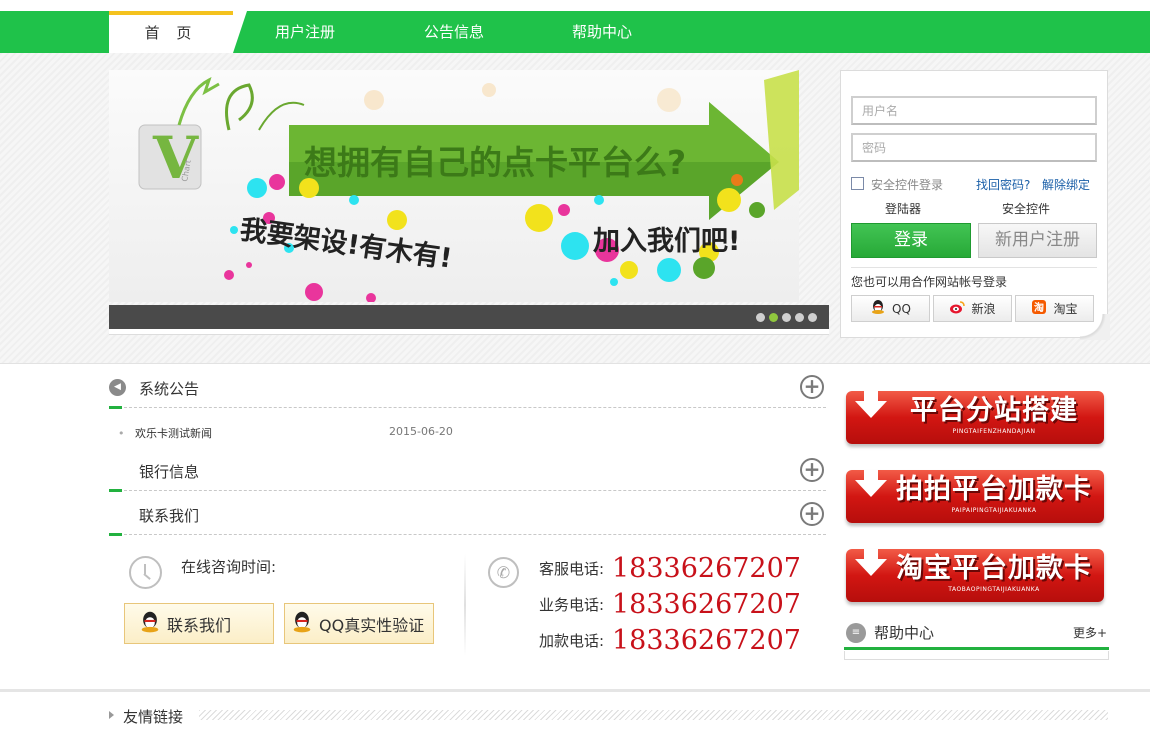 The height and width of the screenshot is (741, 1150). I want to click on divider, so click(974, 267).